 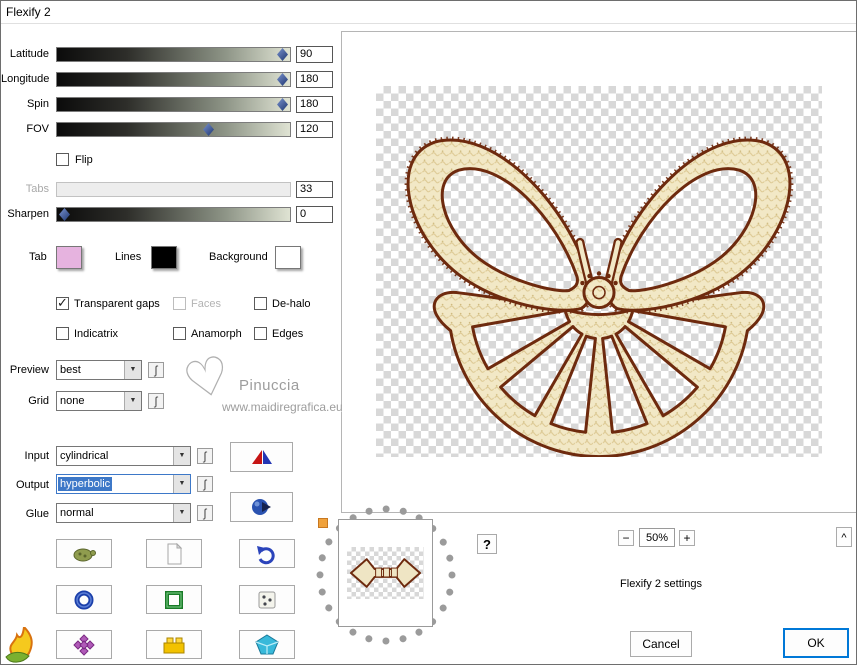 I want to click on fov-label: FOV, so click(x=37, y=129).